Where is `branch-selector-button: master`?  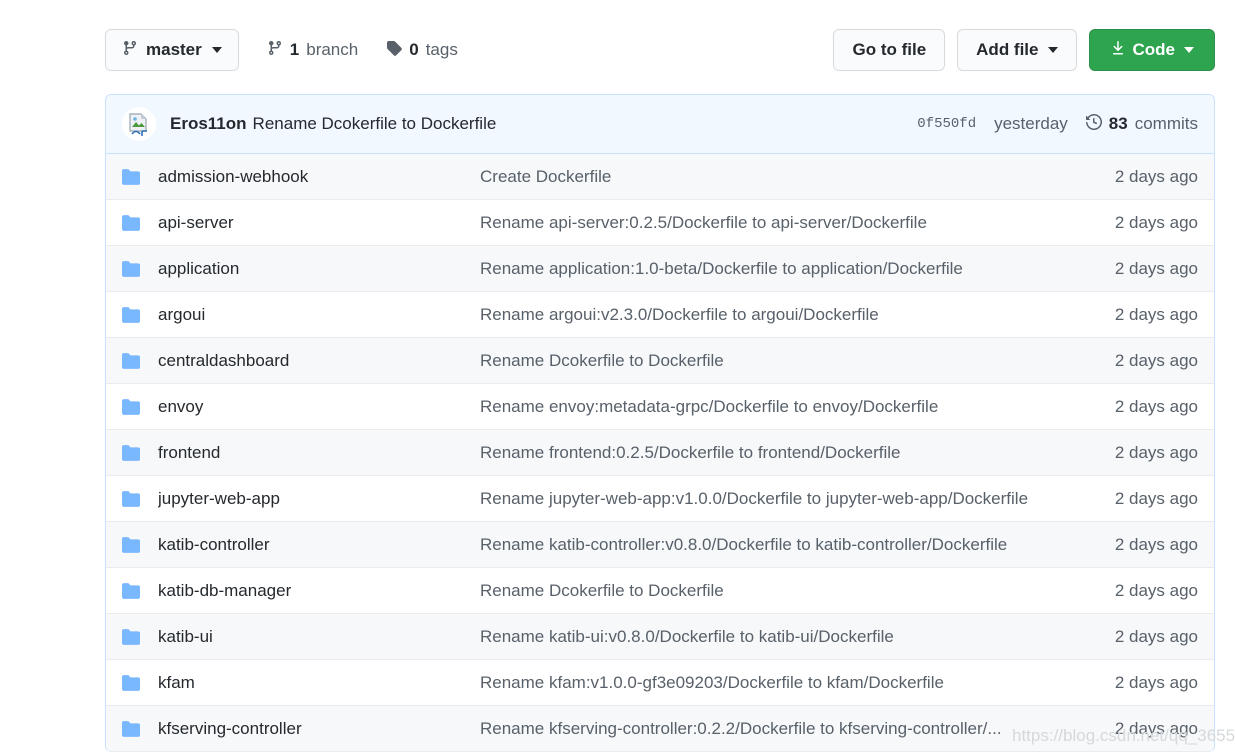 branch-selector-button: master is located at coordinates (172, 50).